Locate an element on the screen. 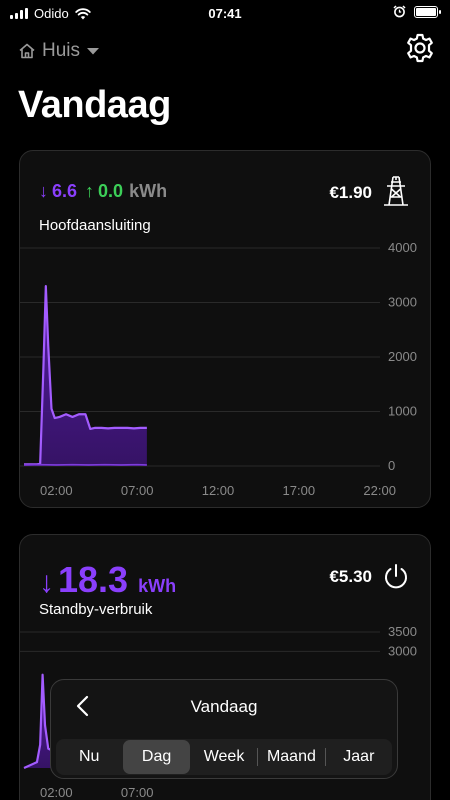  export-value: 0.0 is located at coordinates (111, 191).